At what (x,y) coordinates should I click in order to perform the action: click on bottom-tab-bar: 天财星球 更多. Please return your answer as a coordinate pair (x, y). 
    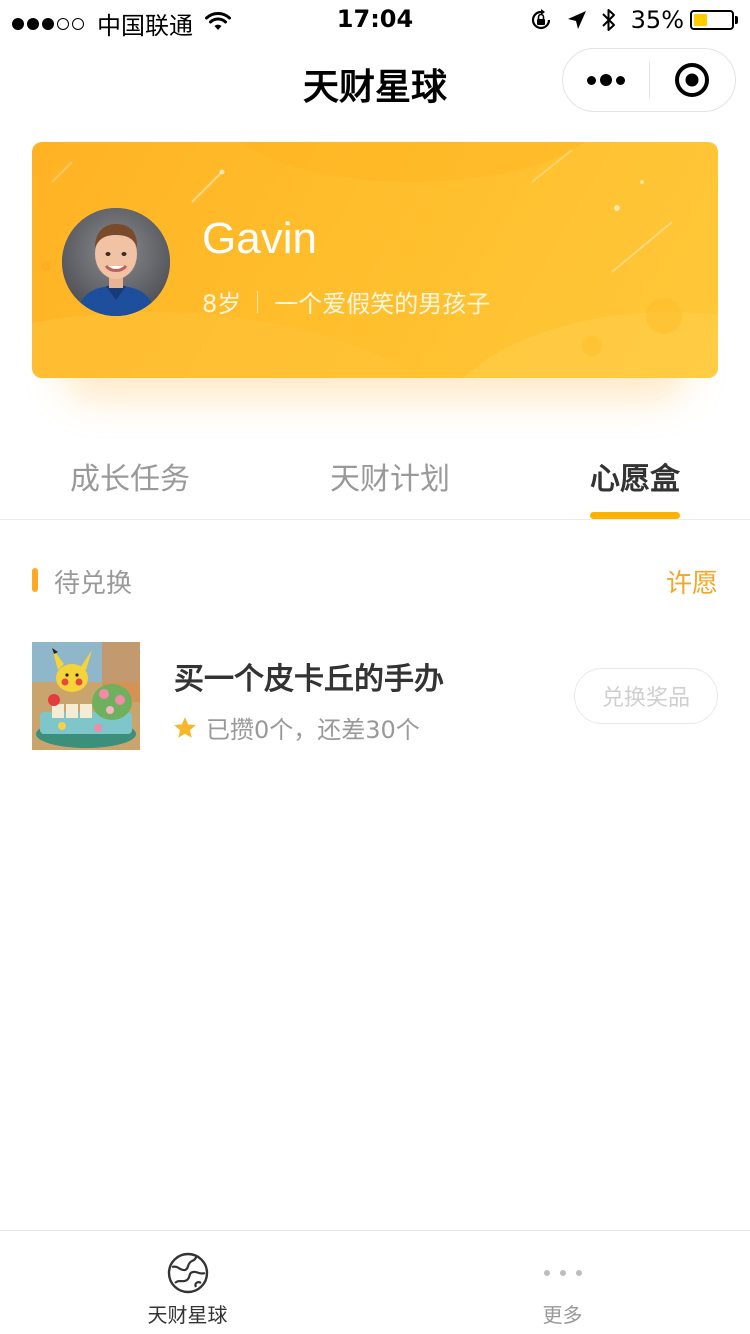
    Looking at the image, I should click on (375, 1282).